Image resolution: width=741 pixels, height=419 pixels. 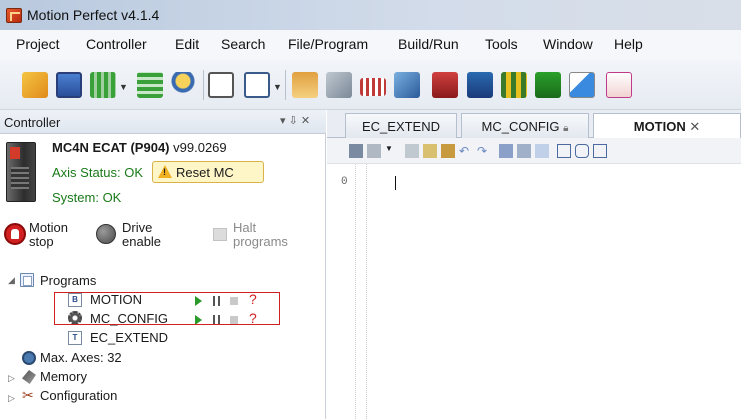 I want to click on drive-enable-icon, so click(x=106, y=234).